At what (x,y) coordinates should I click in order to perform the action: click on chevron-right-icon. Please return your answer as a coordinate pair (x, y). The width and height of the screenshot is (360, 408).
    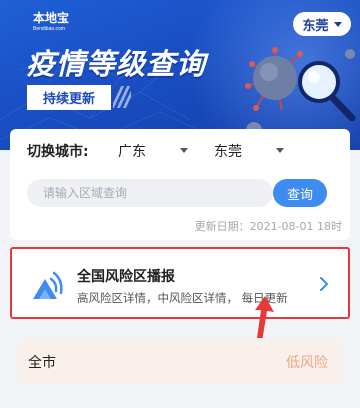
    Looking at the image, I should click on (324, 284).